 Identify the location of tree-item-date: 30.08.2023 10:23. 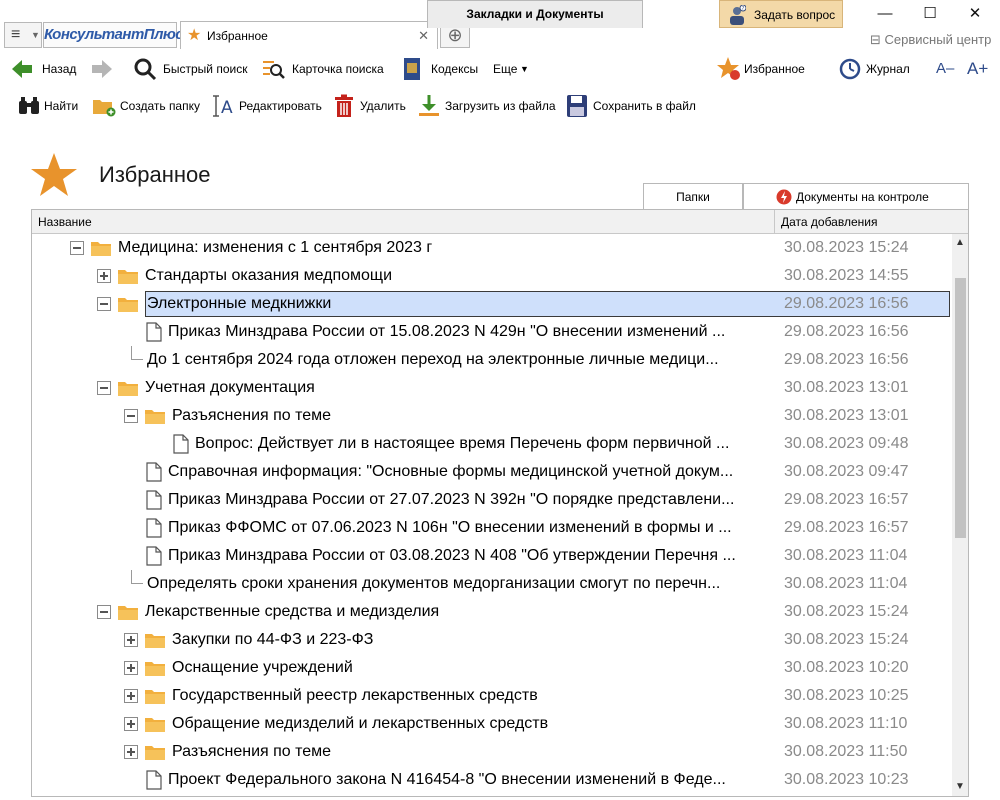
(846, 779).